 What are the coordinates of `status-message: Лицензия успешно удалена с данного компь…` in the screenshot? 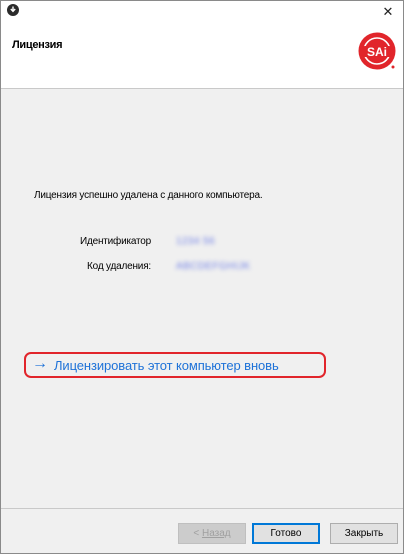 It's located at (148, 195).